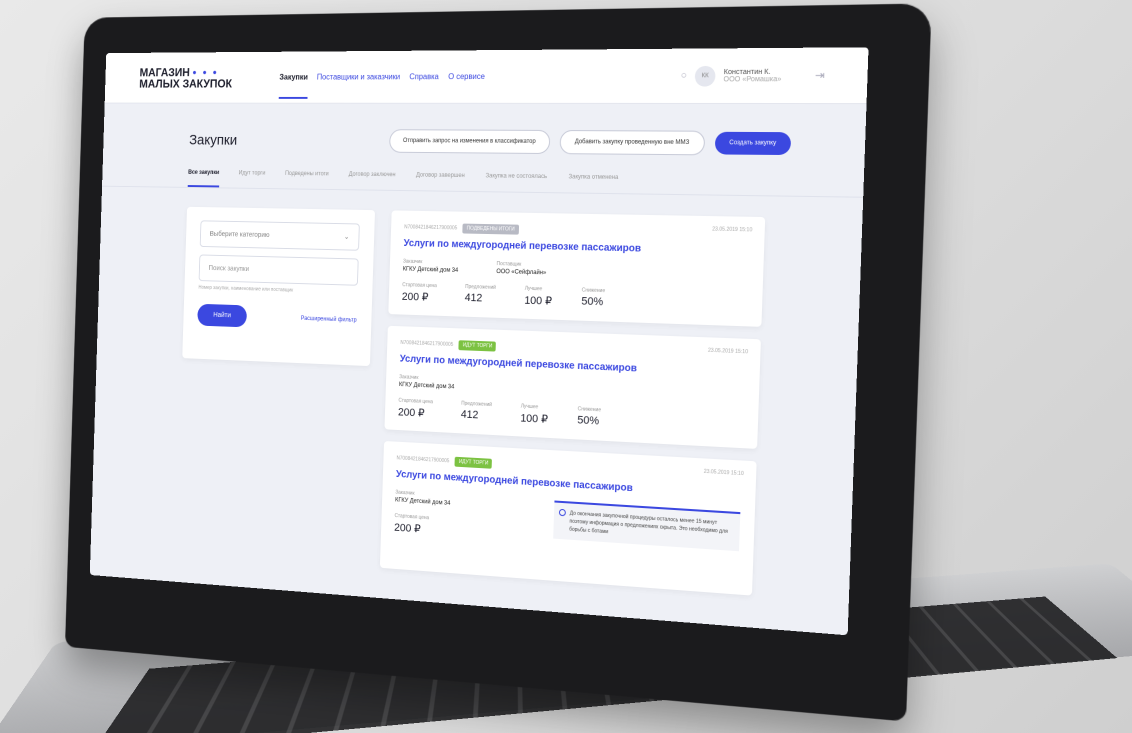 This screenshot has height=733, width=1132. I want to click on user-org: ООО «Ромашка», so click(752, 79).